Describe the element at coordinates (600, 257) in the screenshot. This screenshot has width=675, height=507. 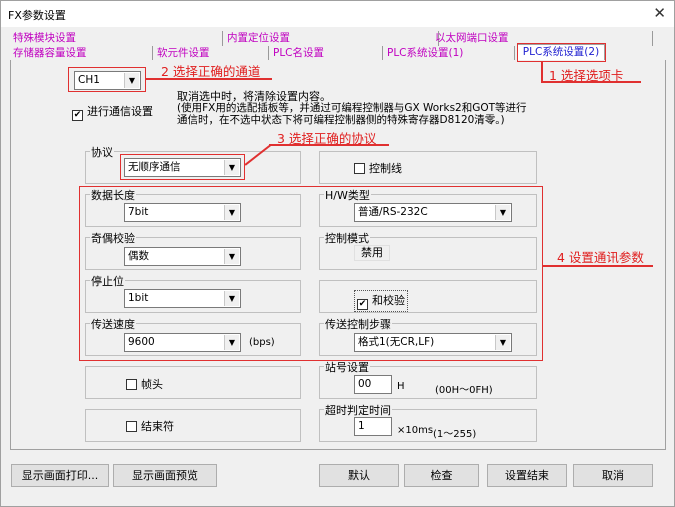
I see `annotation-4: 4 设置通讯参数` at that location.